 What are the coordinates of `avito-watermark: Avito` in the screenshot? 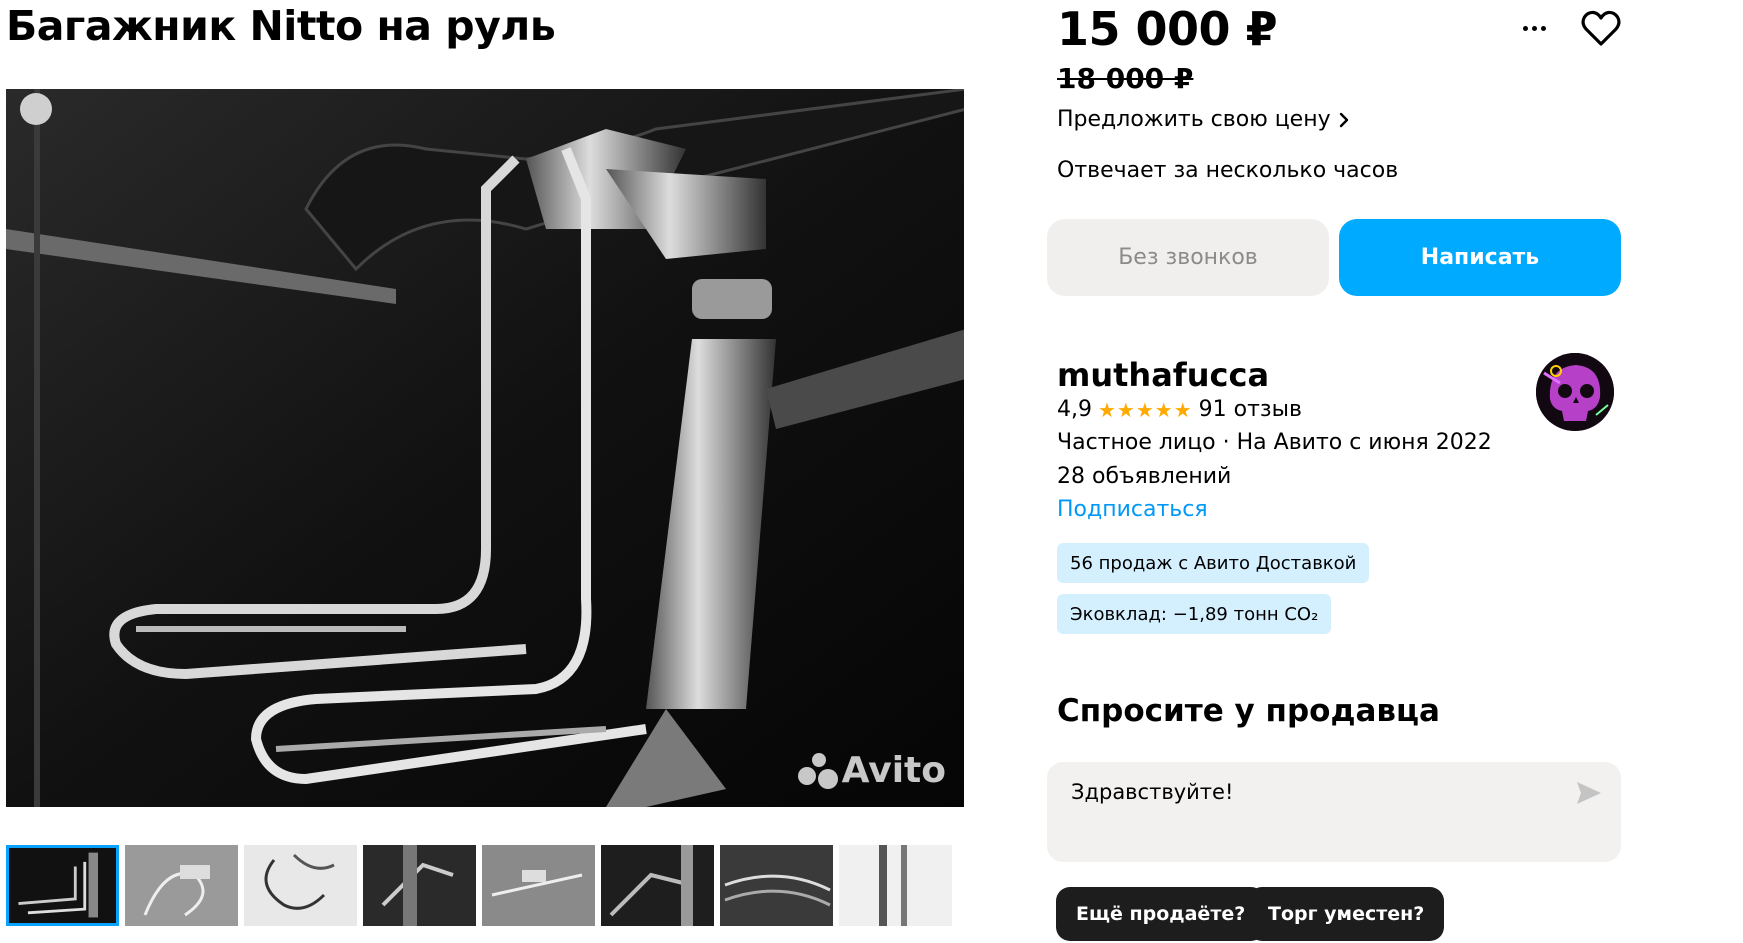 It's located at (871, 770).